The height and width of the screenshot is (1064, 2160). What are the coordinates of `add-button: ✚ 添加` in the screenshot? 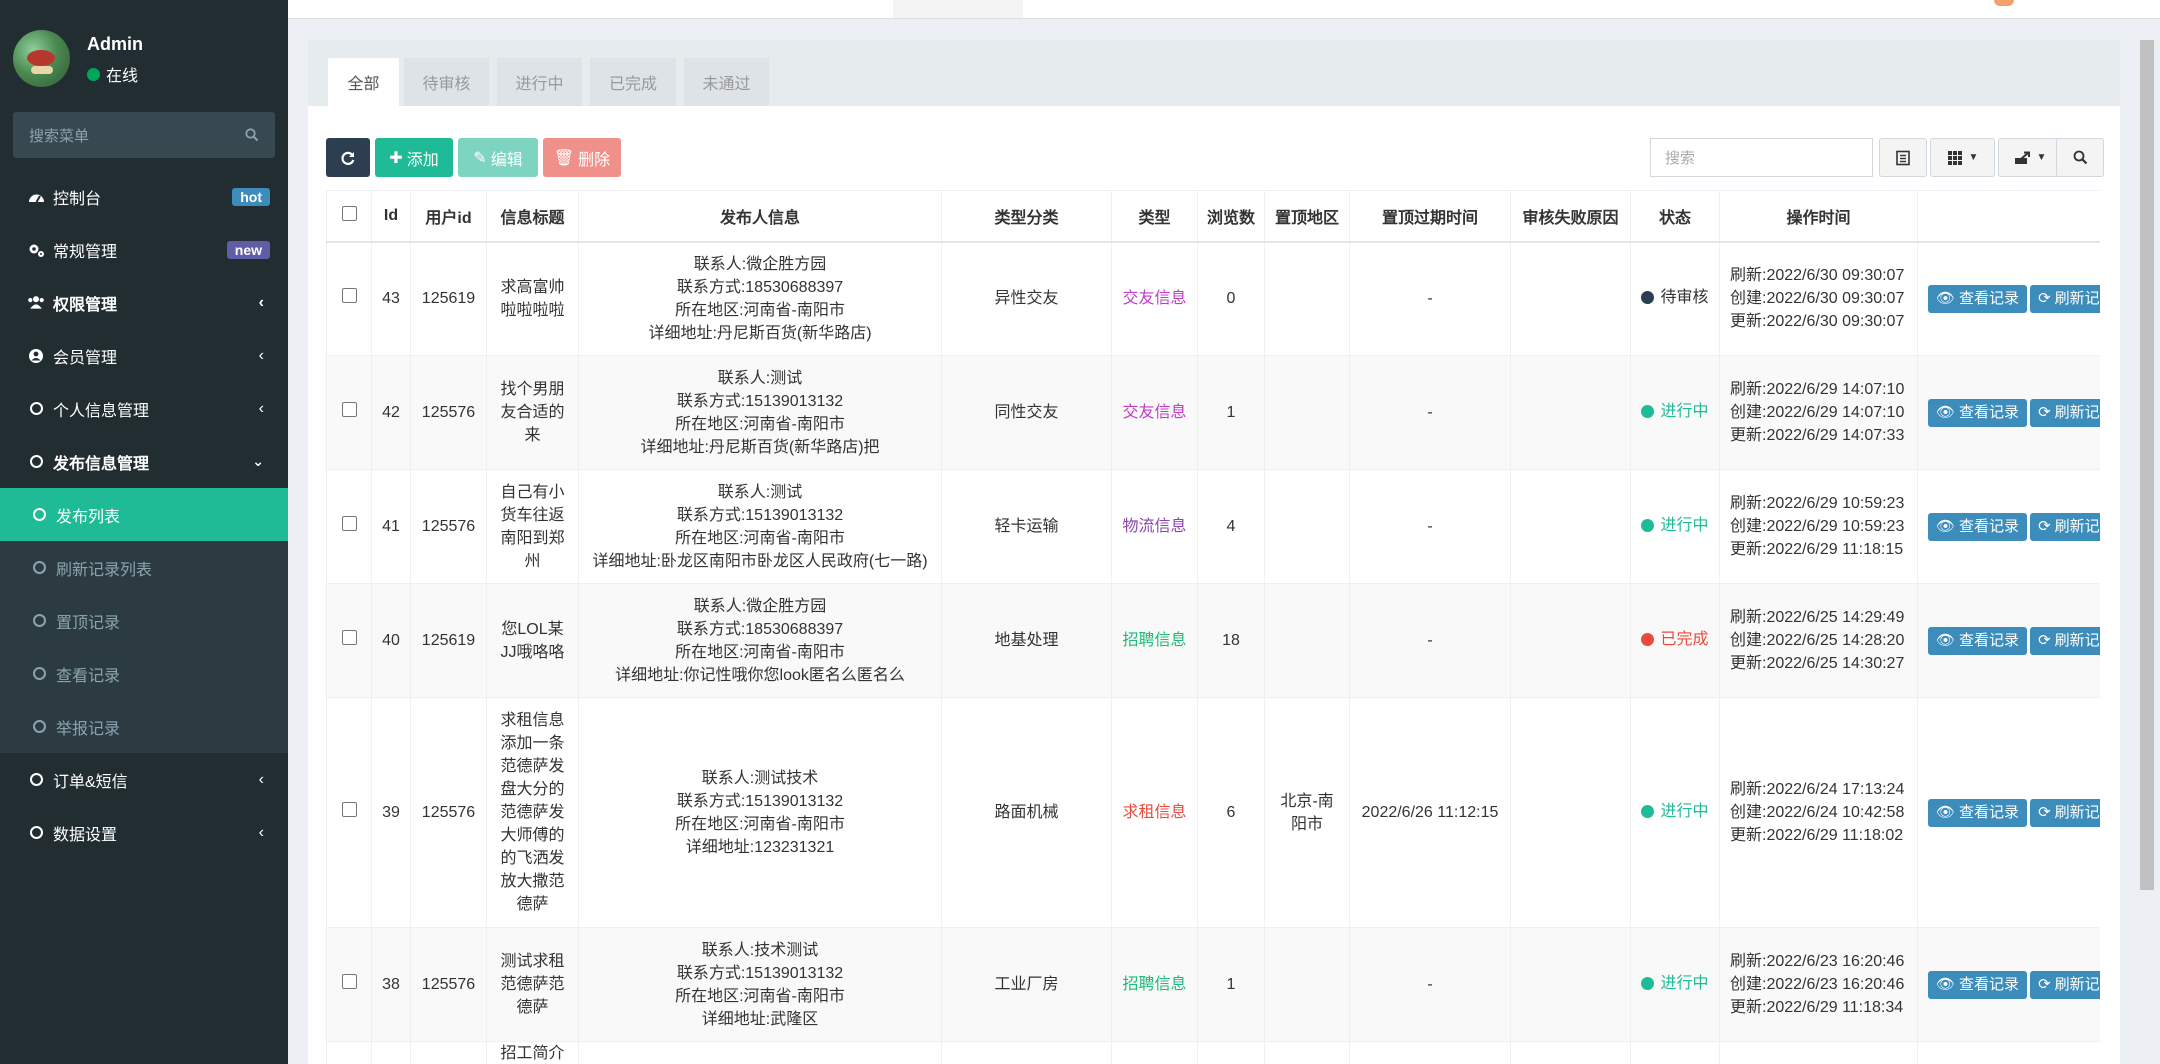 It's located at (414, 157).